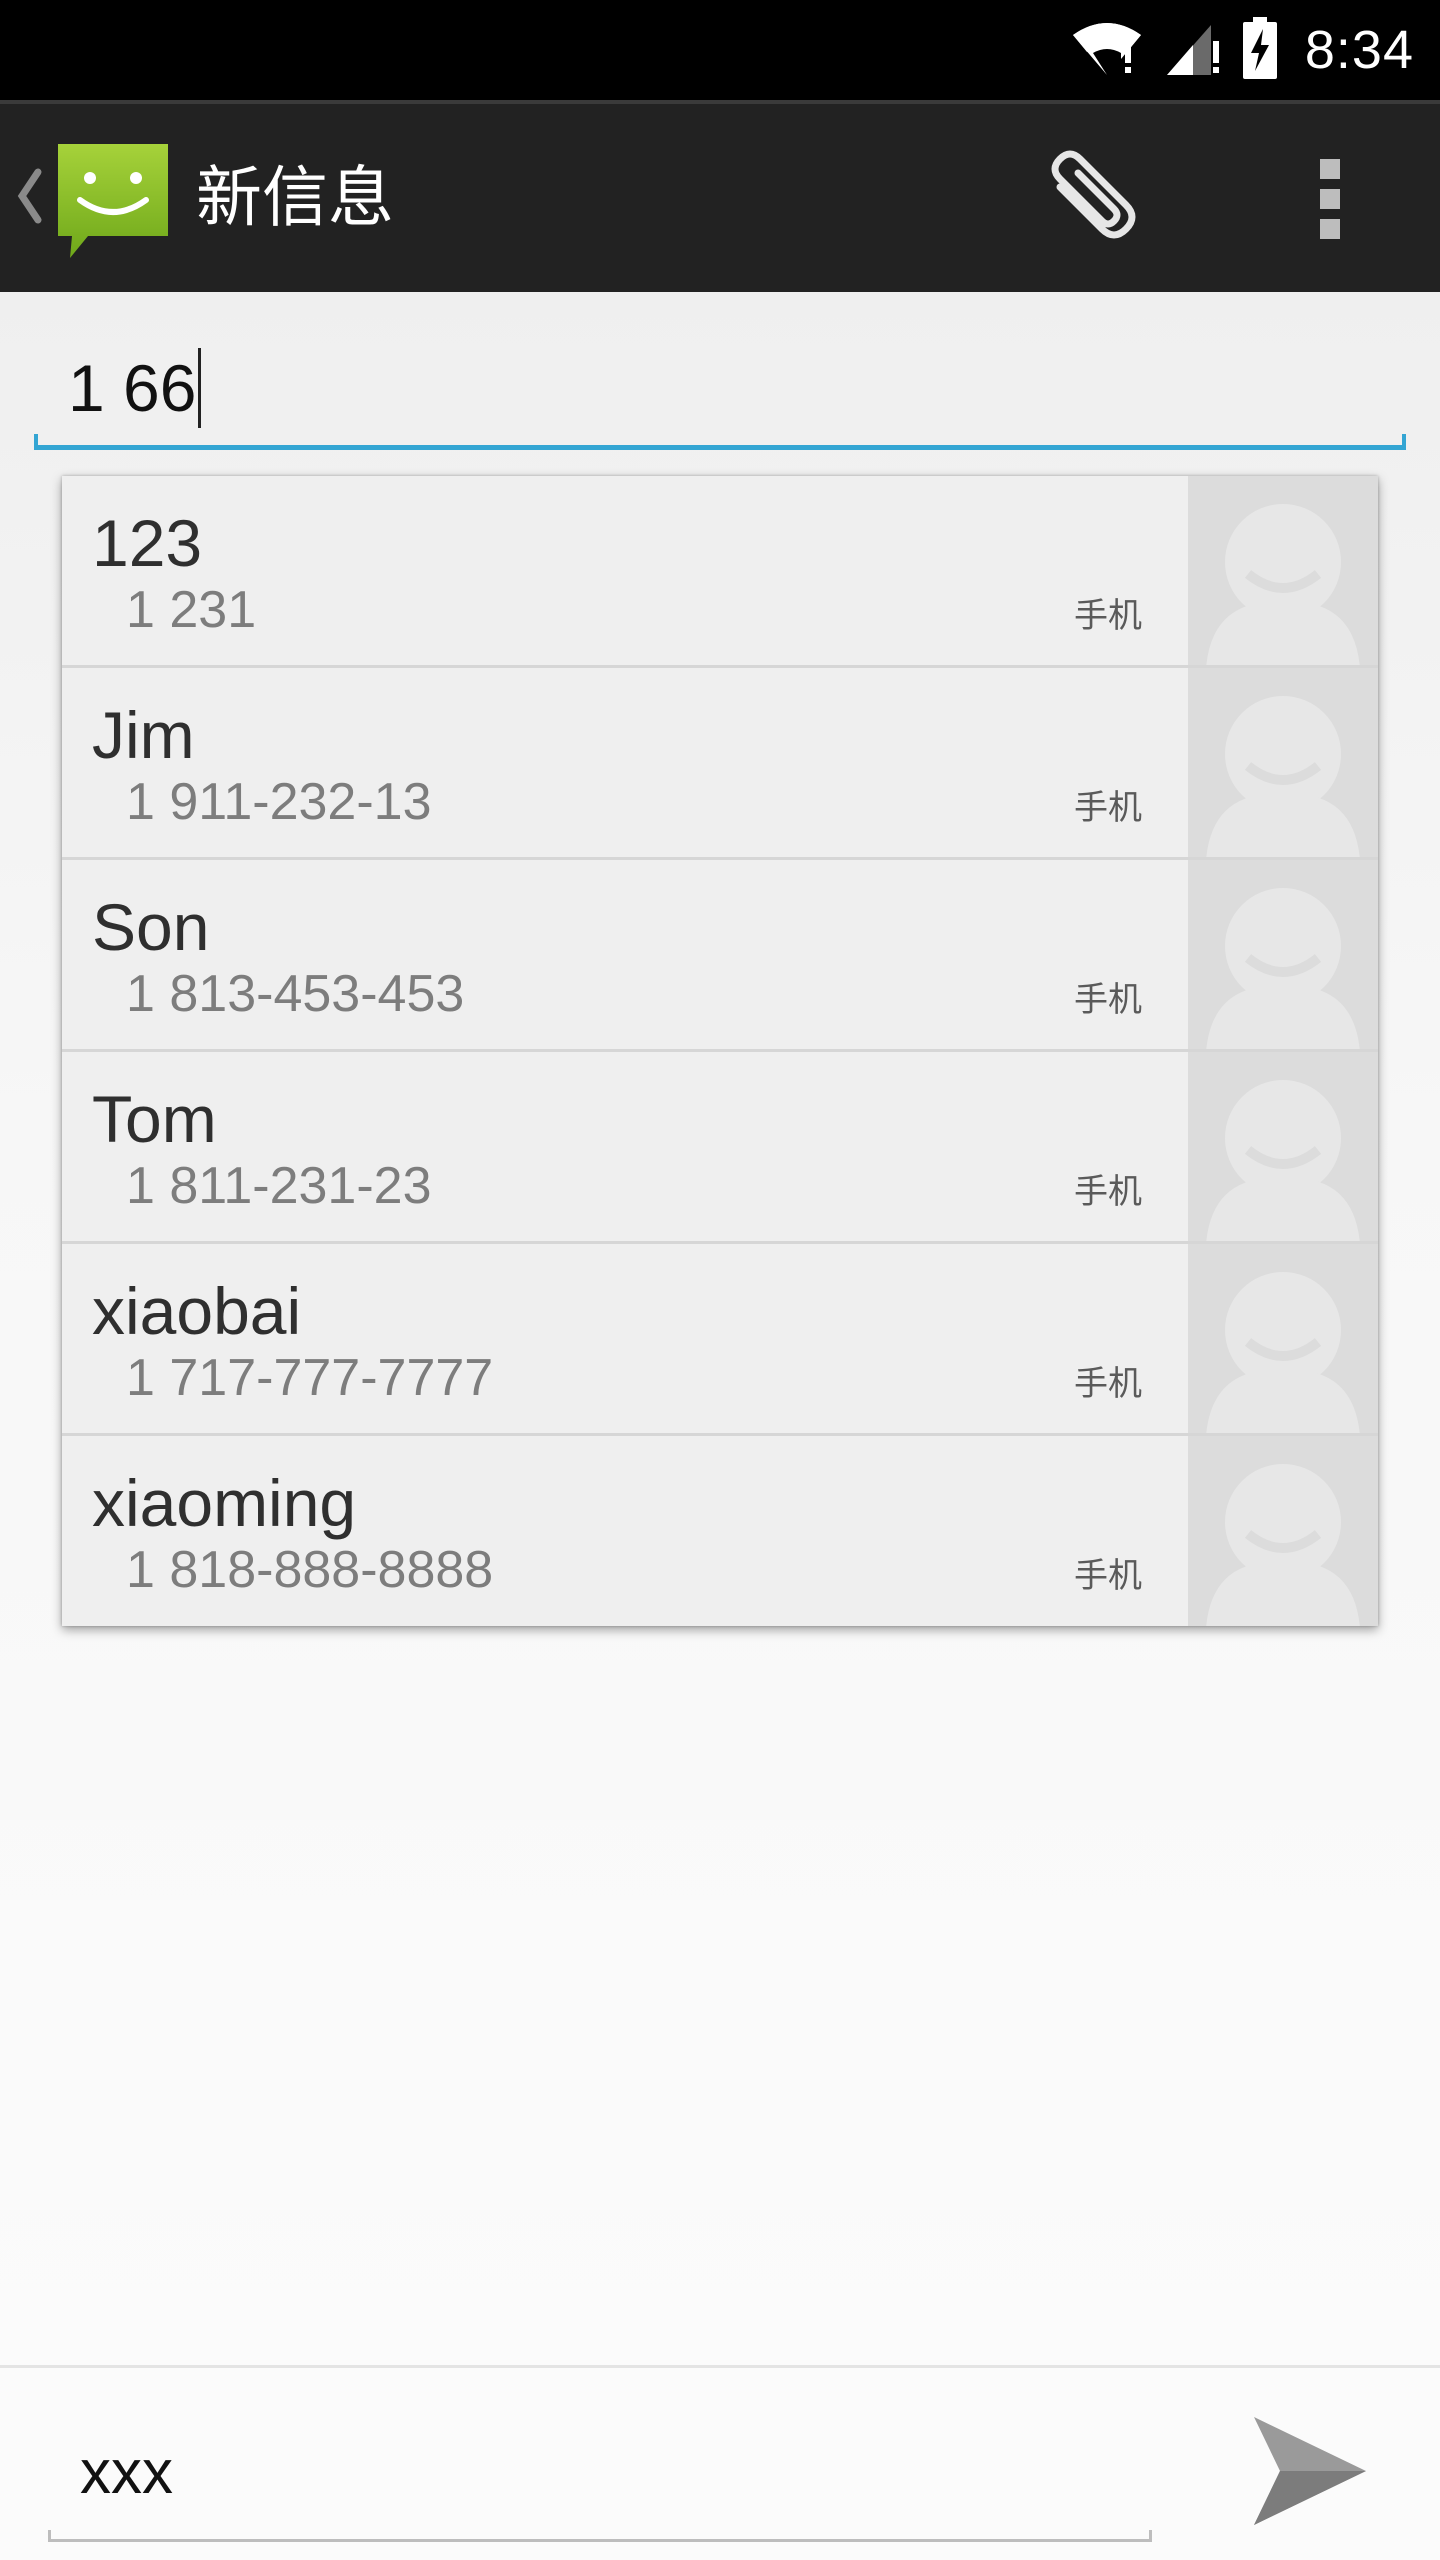 The image size is (1440, 2560). Describe the element at coordinates (720, 572) in the screenshot. I see `contact-suggestion: 123 1 231 手机` at that location.